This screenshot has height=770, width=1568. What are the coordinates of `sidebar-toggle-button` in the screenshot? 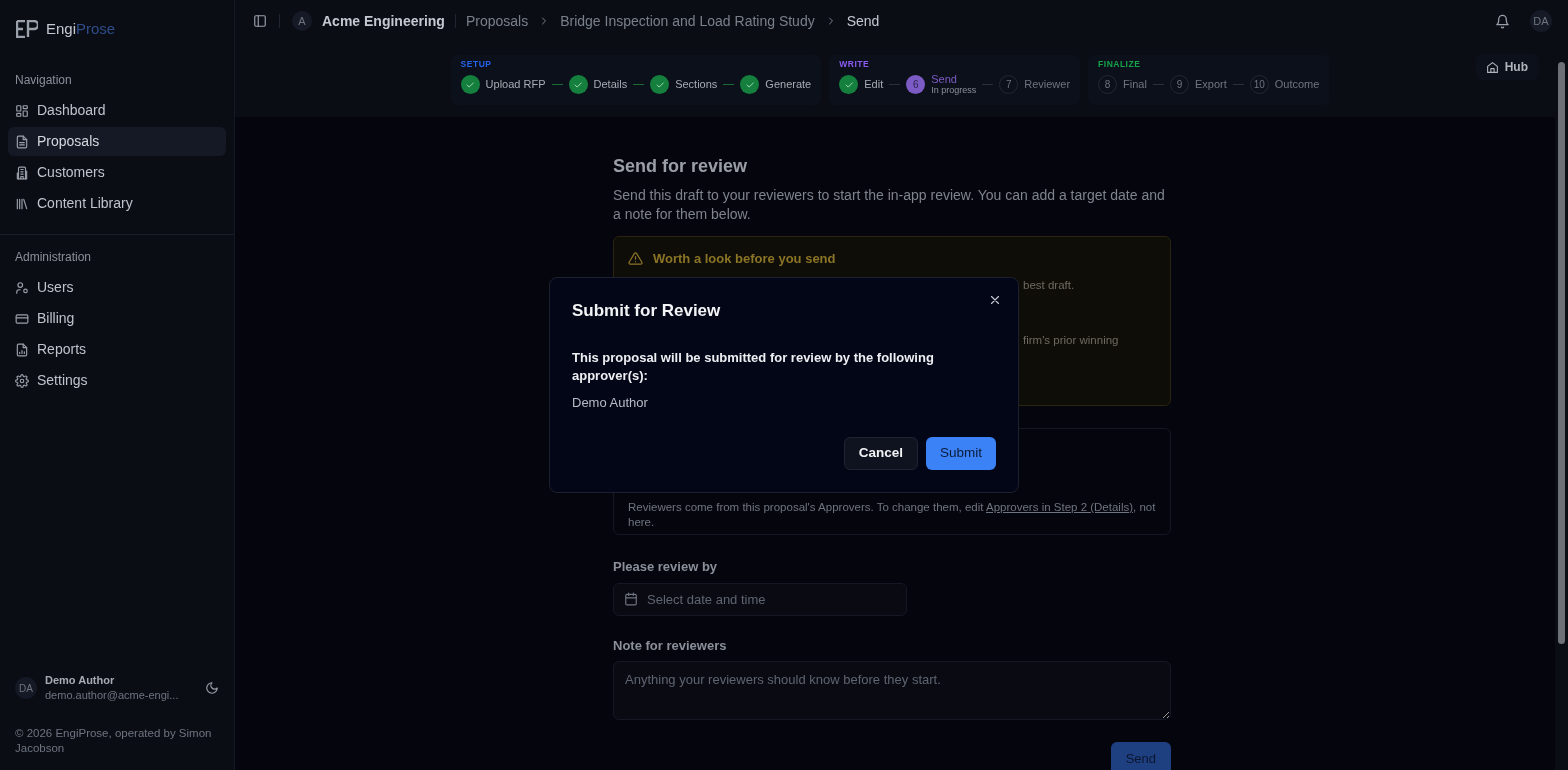 It's located at (260, 21).